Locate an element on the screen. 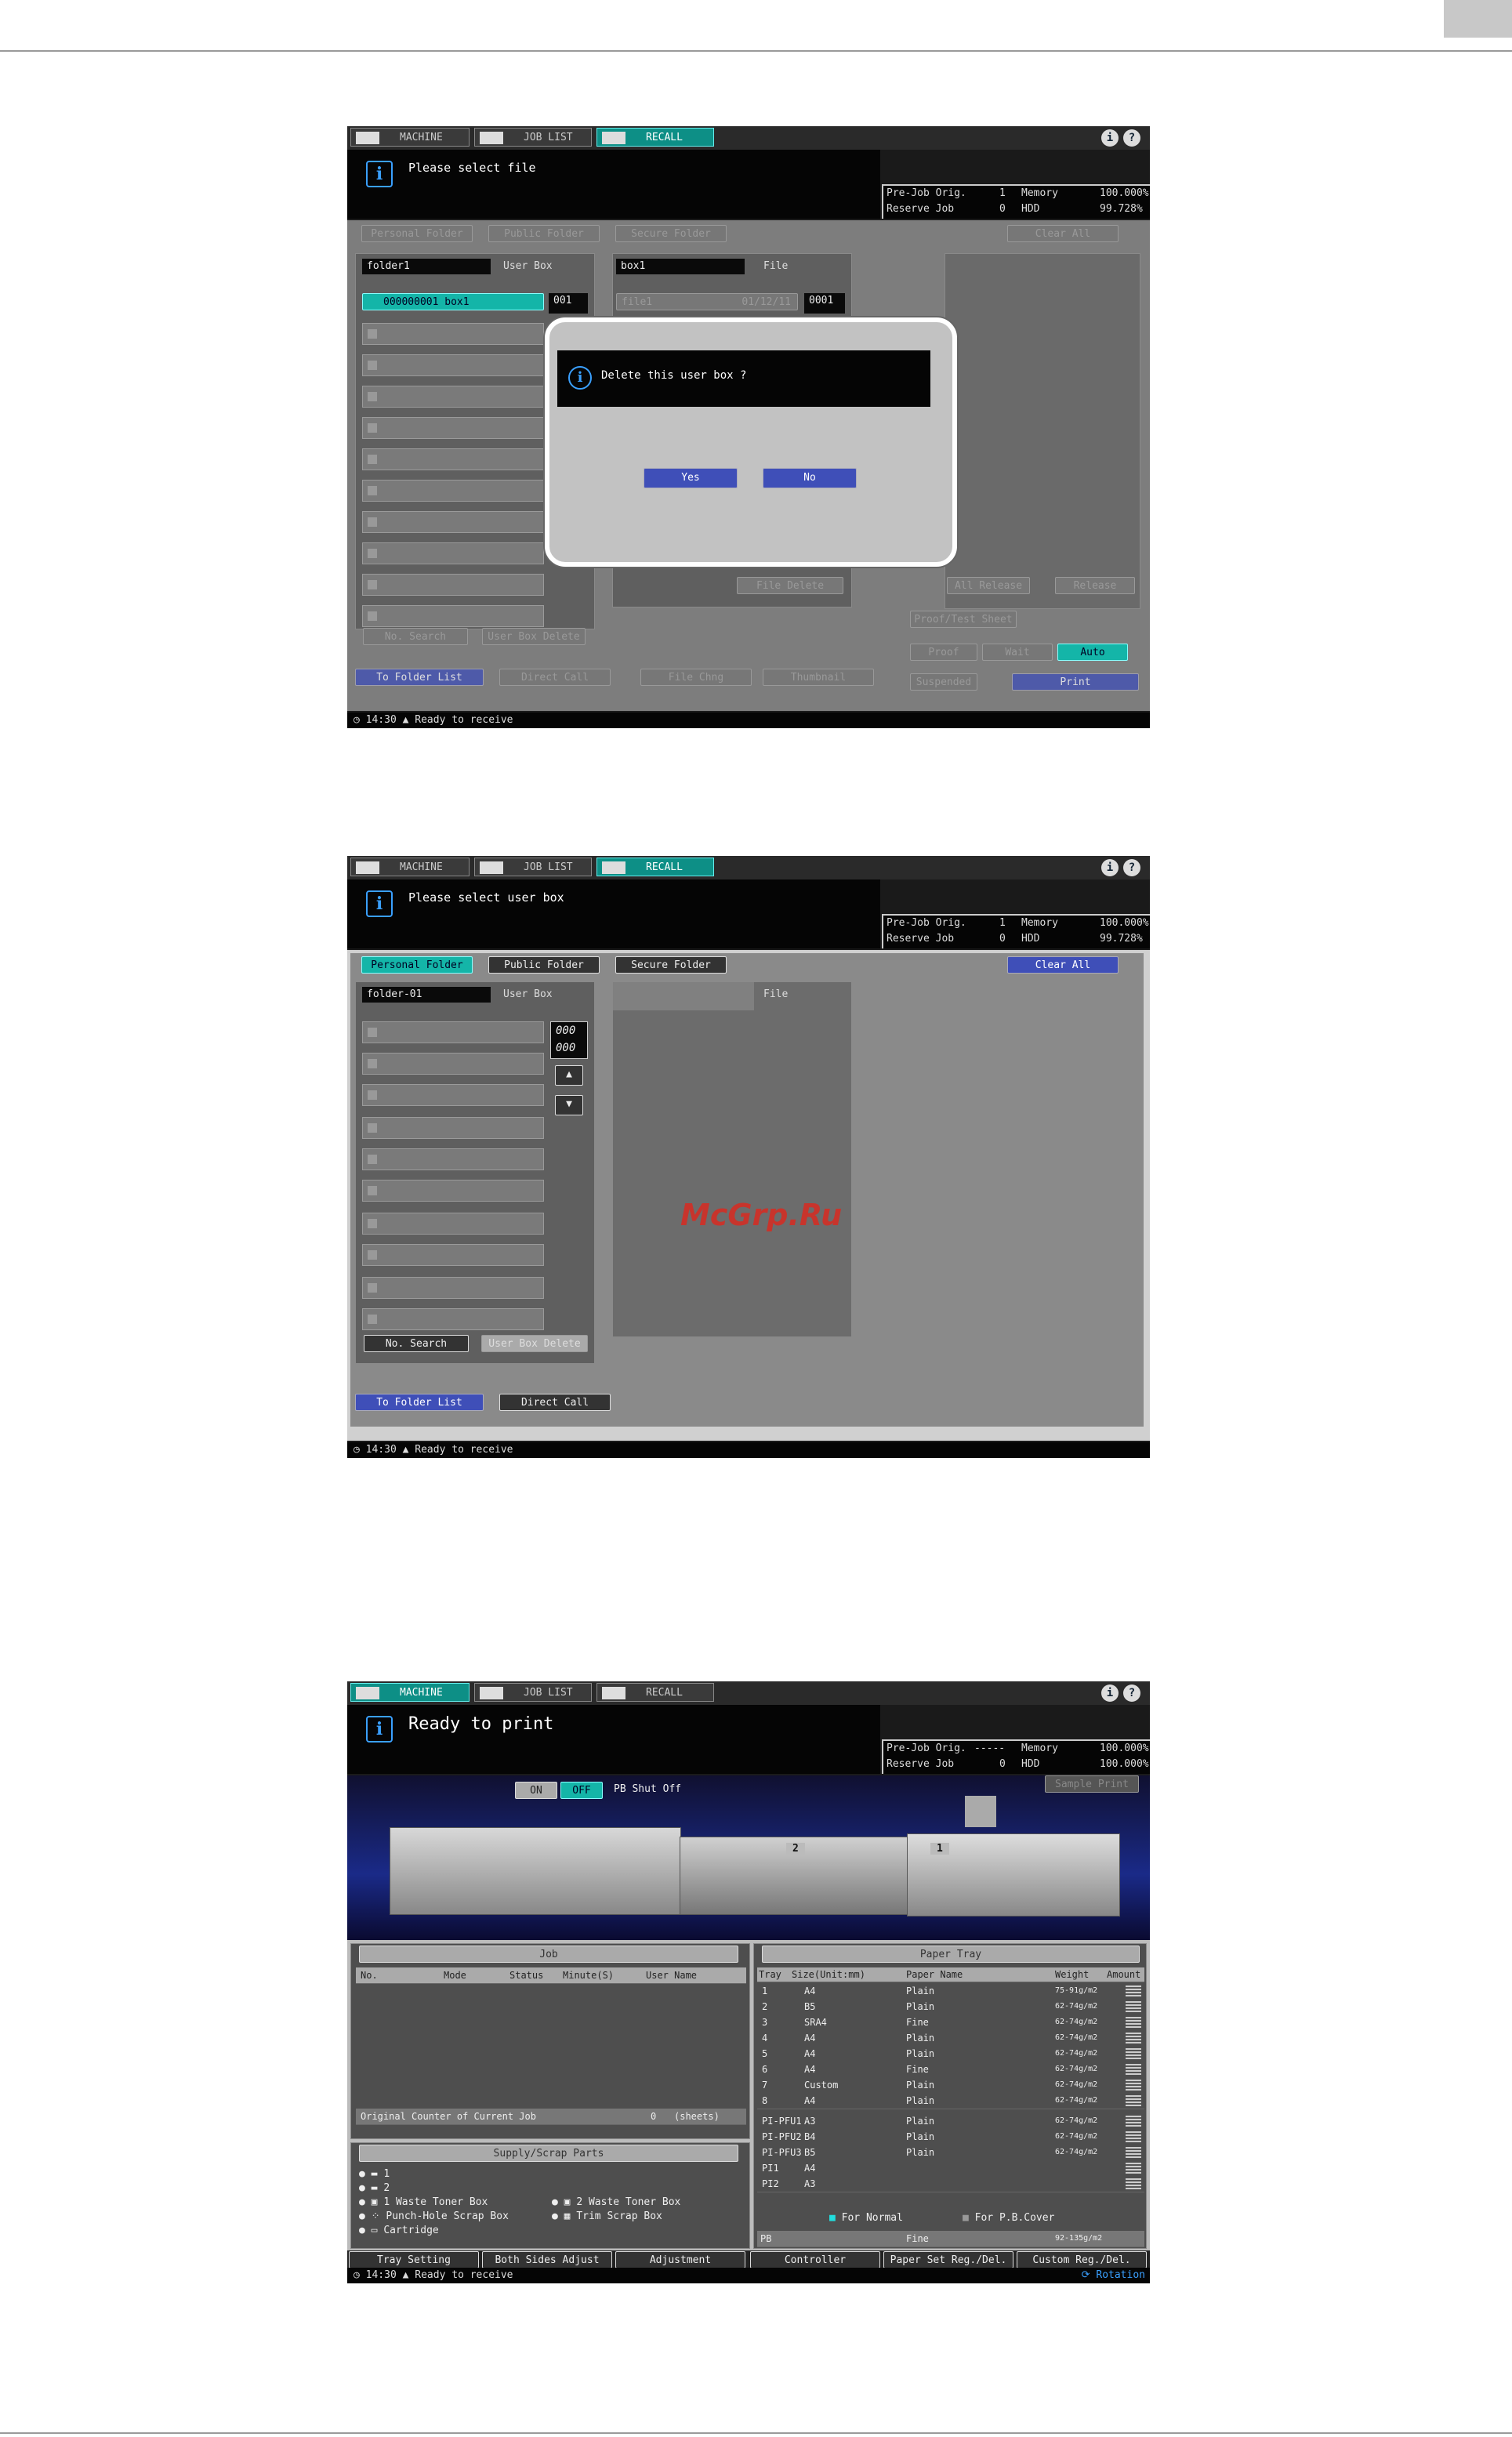 The image size is (1512, 2437). paper-set-reg-button: Paper Set Reg./Del. is located at coordinates (948, 2259).